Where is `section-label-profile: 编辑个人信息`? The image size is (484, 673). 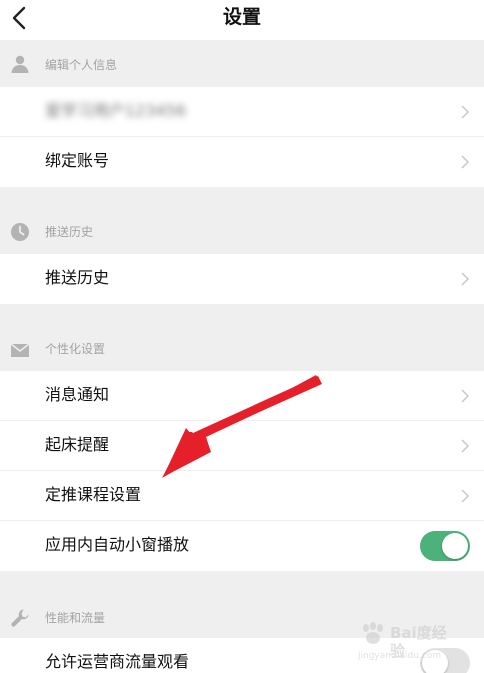
section-label-profile: 编辑个人信息 is located at coordinates (81, 65).